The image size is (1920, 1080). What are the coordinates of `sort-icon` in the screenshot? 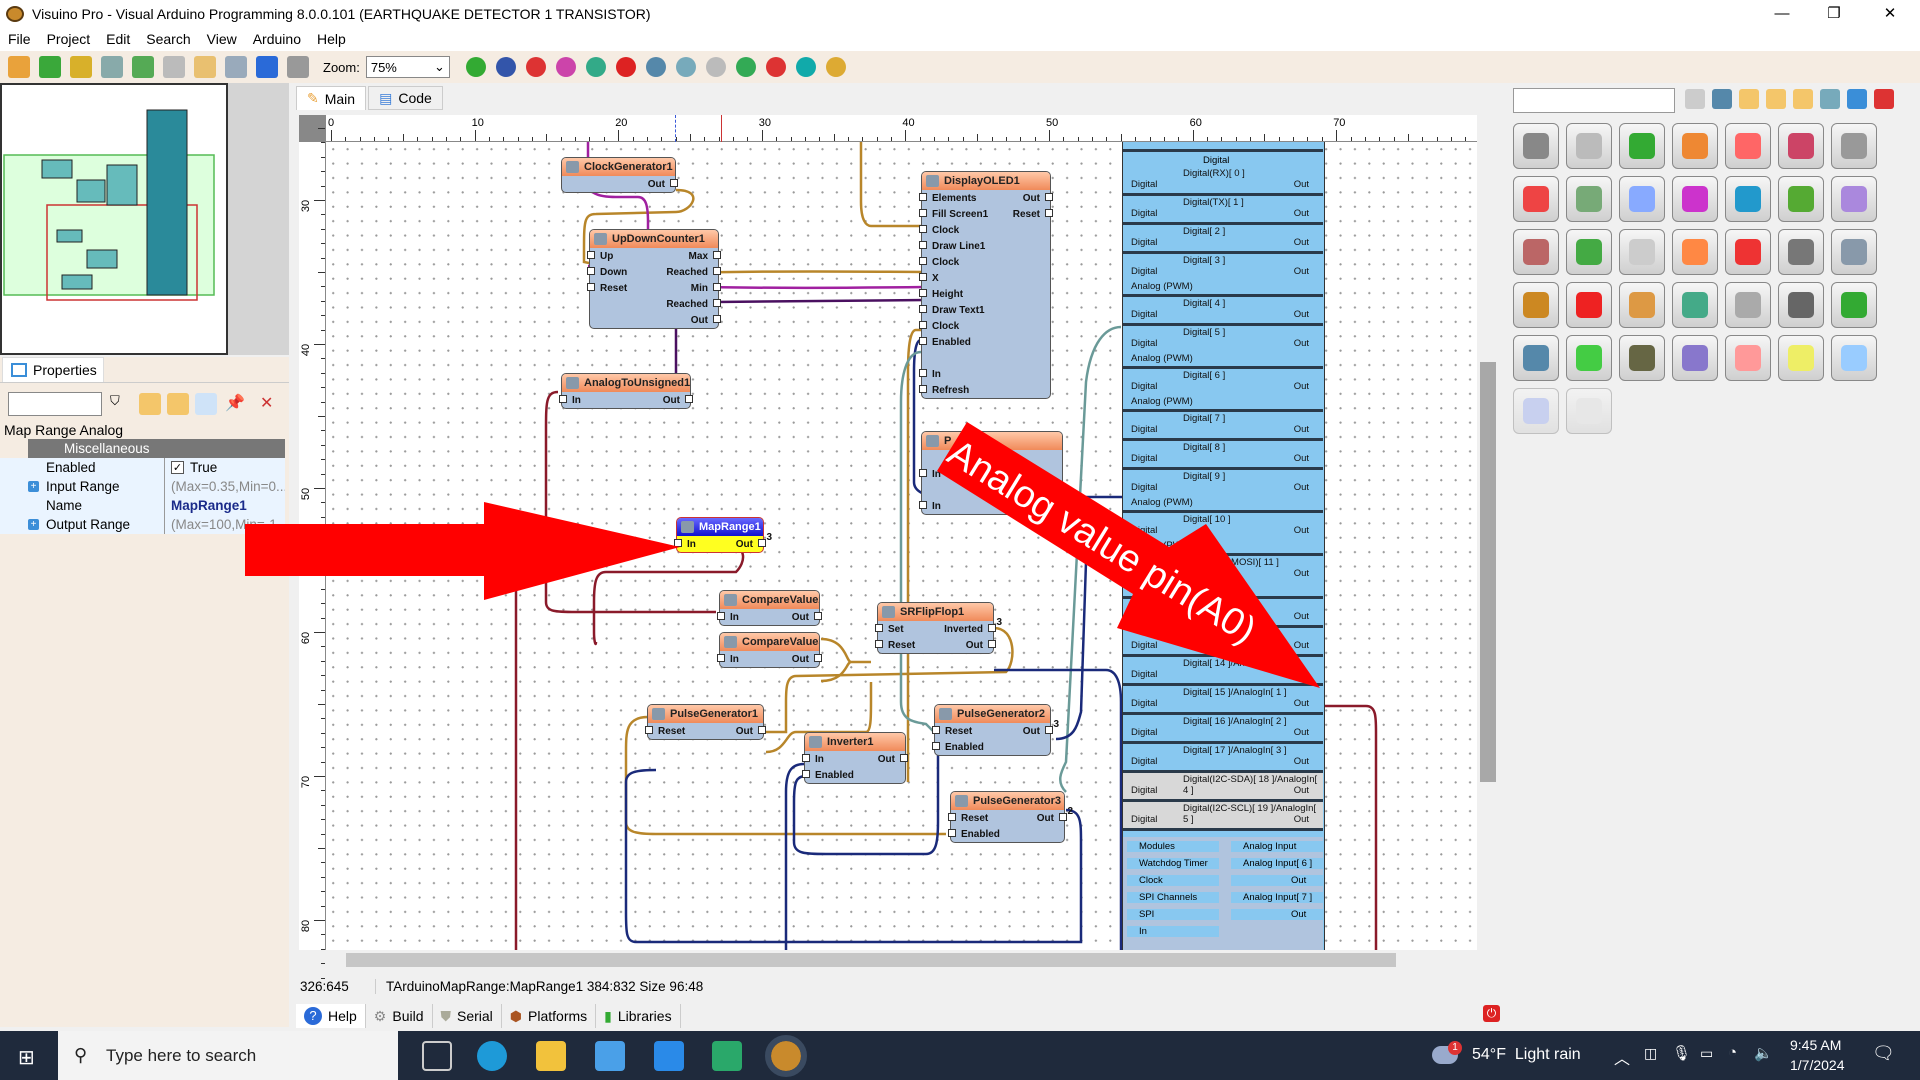 It's located at (1830, 99).